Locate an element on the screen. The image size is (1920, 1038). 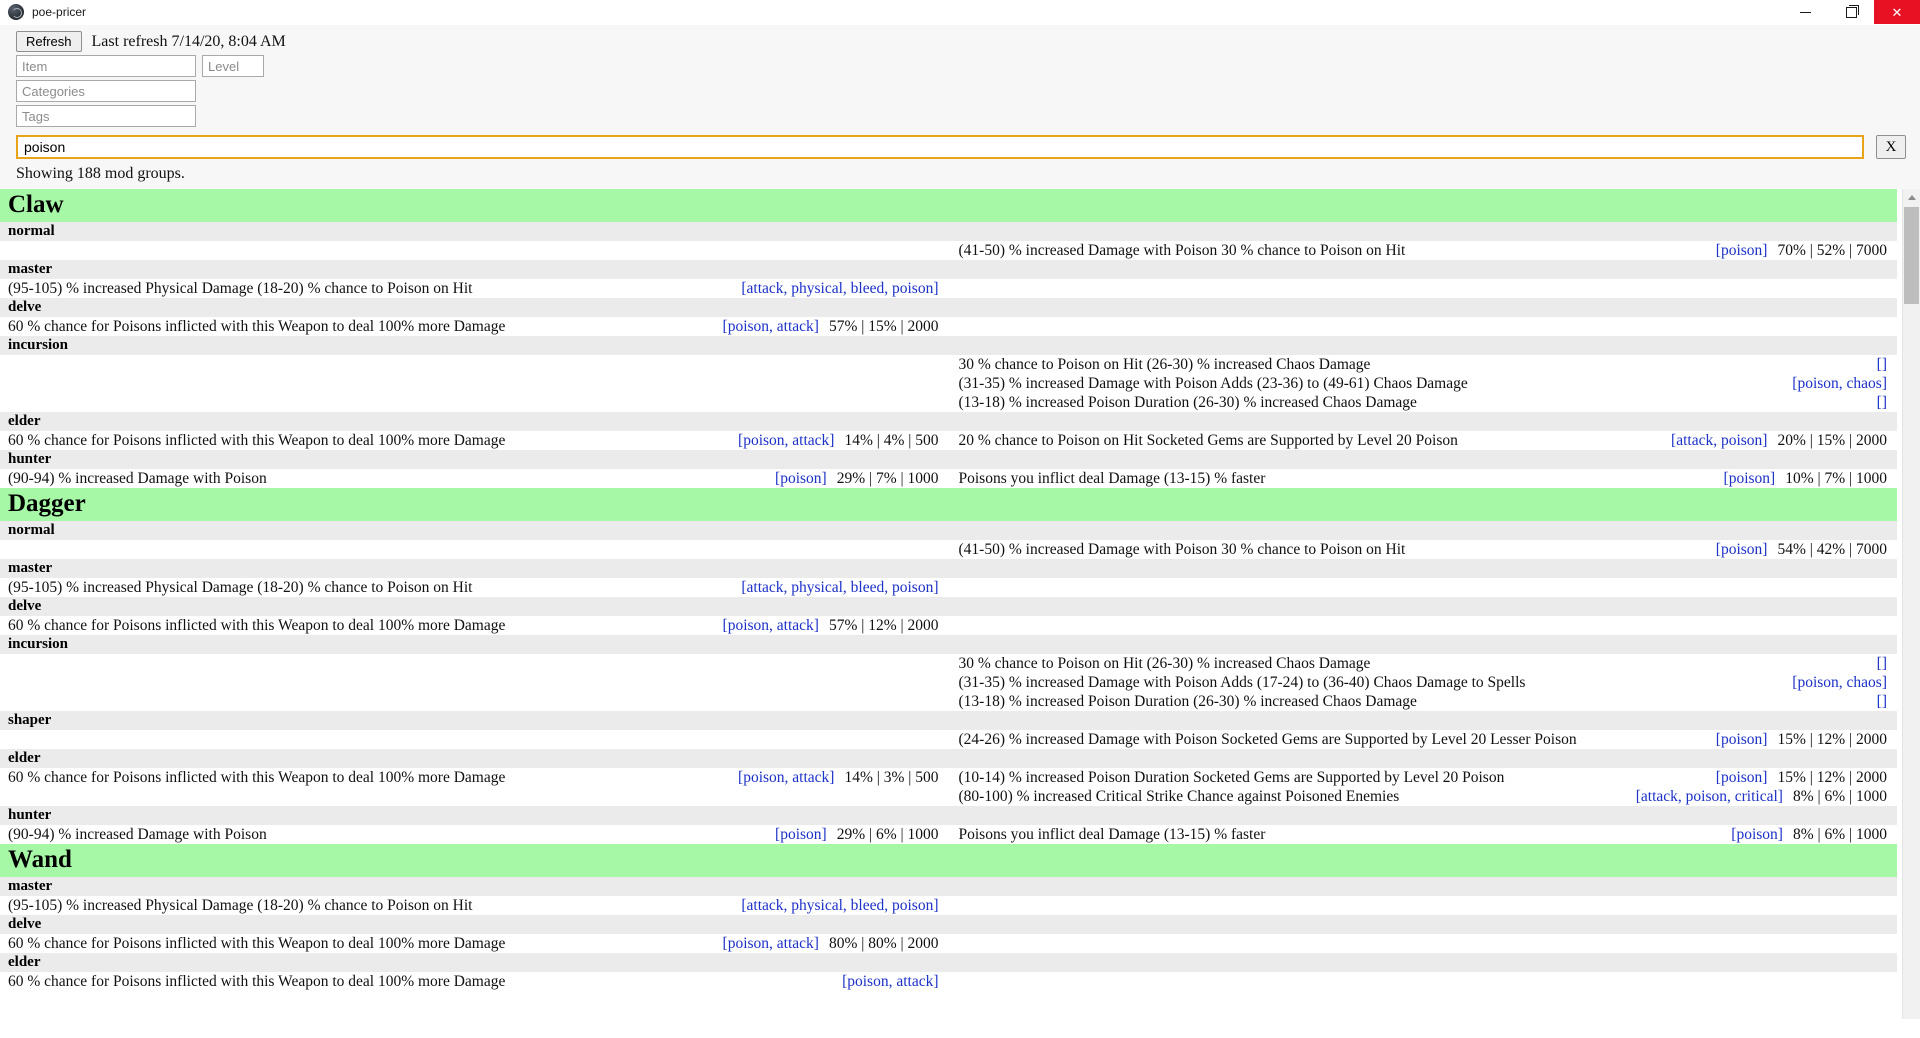
search-input is located at coordinates (940, 147).